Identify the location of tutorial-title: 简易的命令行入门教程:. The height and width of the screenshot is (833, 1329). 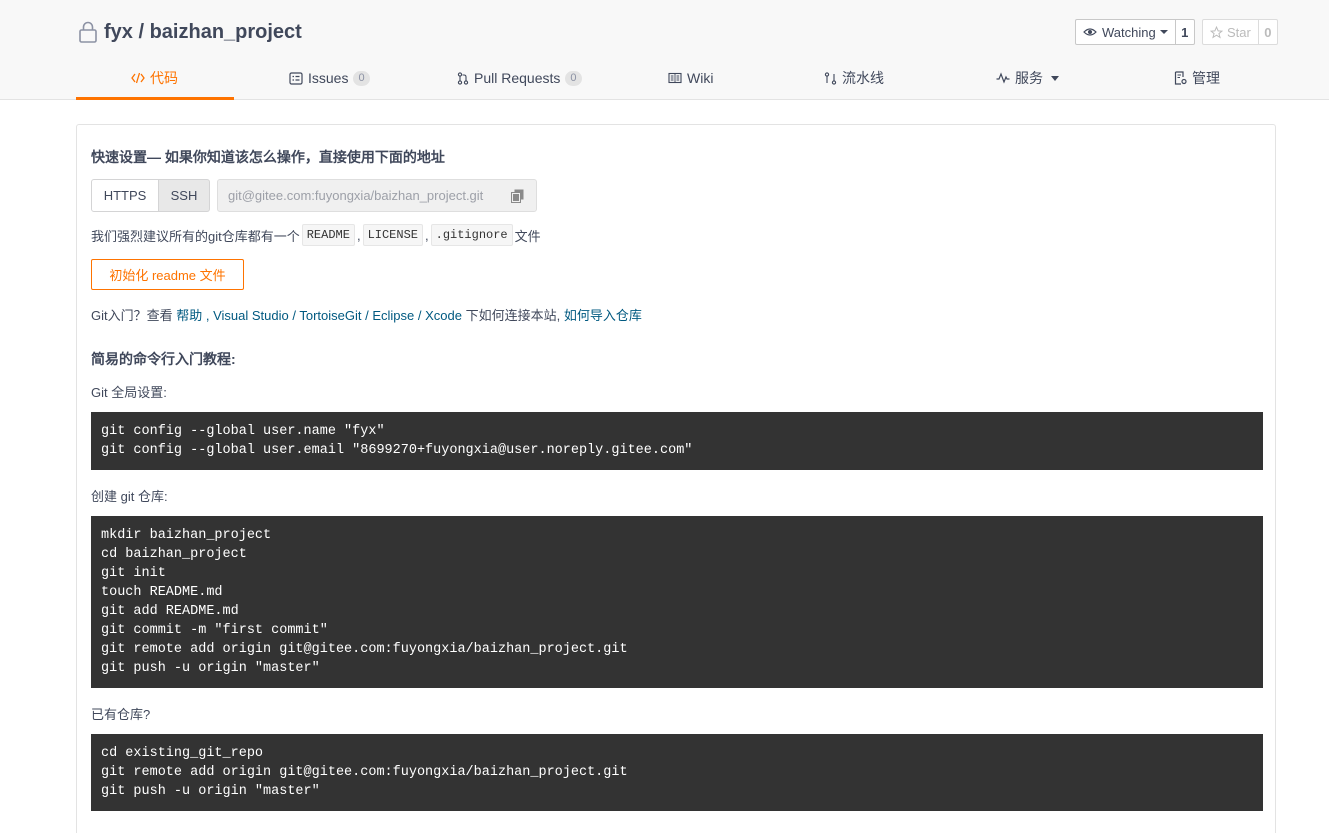
(163, 359).